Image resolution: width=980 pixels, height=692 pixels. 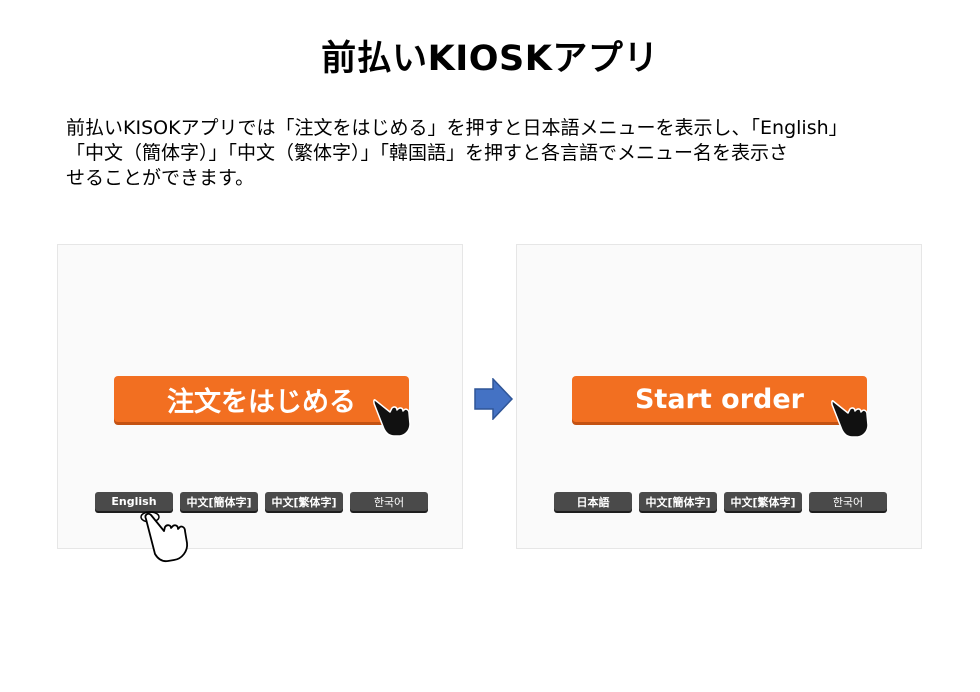 What do you see at coordinates (164, 537) in the screenshot?
I see `tapping-hand-icon` at bounding box center [164, 537].